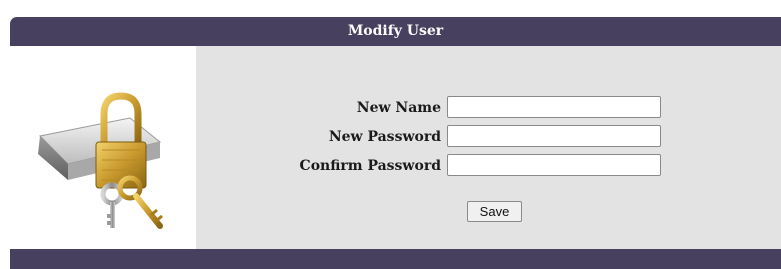 The height and width of the screenshot is (269, 781). Describe the element at coordinates (494, 211) in the screenshot. I see `save-button: Save` at that location.